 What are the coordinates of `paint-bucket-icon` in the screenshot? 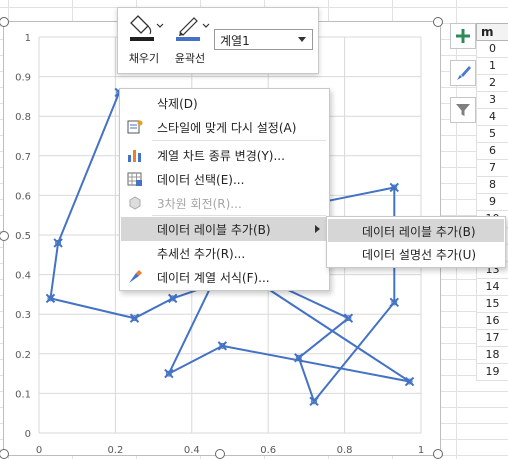 It's located at (147, 28).